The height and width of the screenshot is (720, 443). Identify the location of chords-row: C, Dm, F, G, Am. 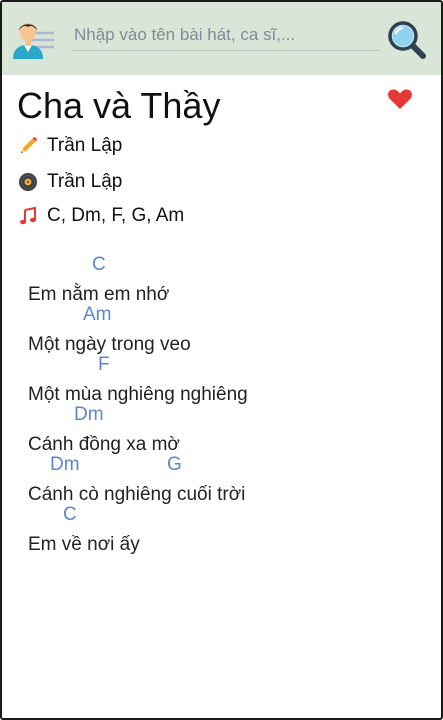
(101, 216).